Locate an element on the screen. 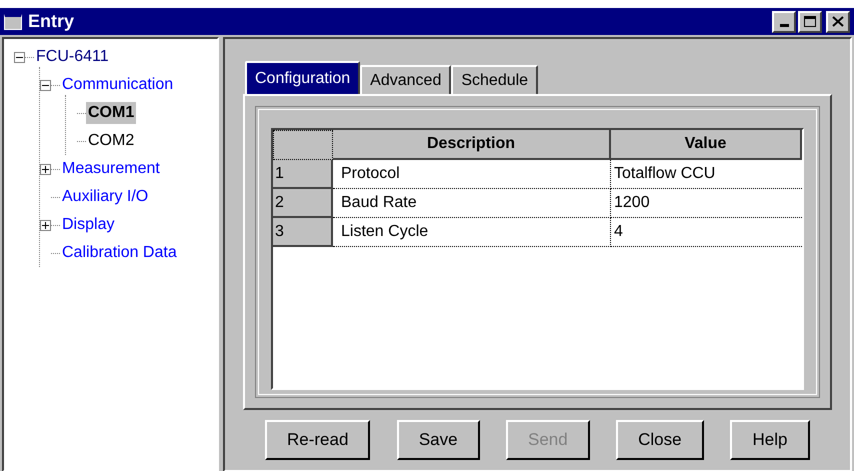 The height and width of the screenshot is (471, 854). tree-item: COM1 is located at coordinates (111, 113).